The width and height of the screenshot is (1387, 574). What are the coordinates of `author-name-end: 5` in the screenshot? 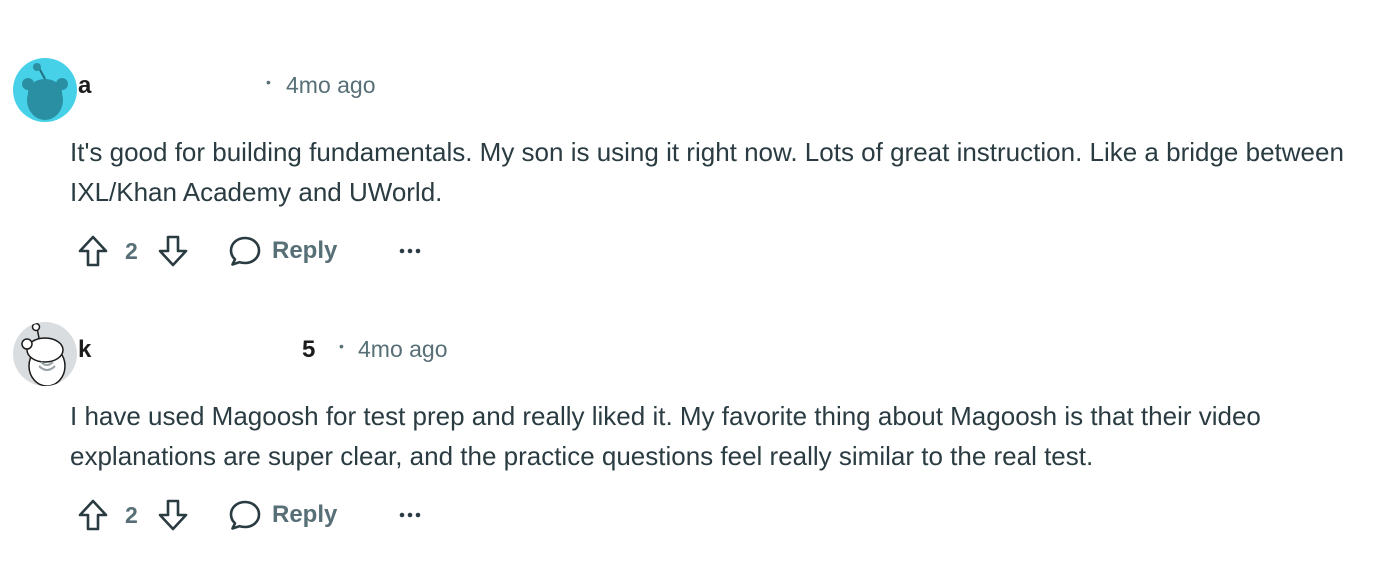 It's located at (308, 350).